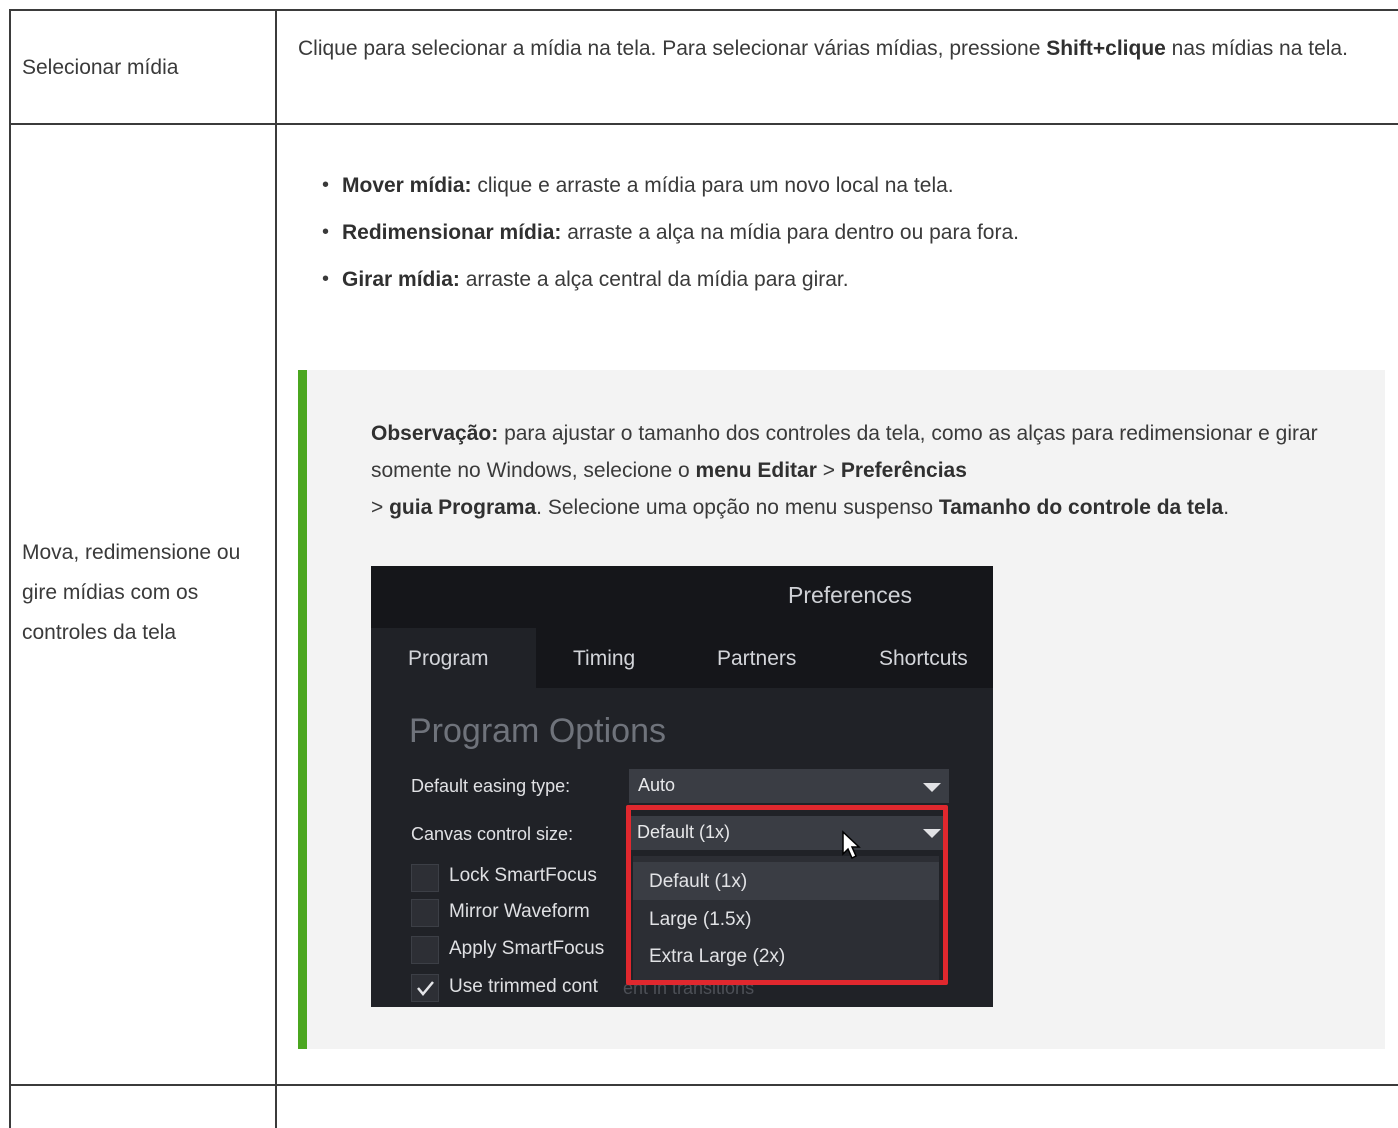 The height and width of the screenshot is (1128, 1398). Describe the element at coordinates (923, 659) in the screenshot. I see `tab-shortcuts: Shortcuts` at that location.